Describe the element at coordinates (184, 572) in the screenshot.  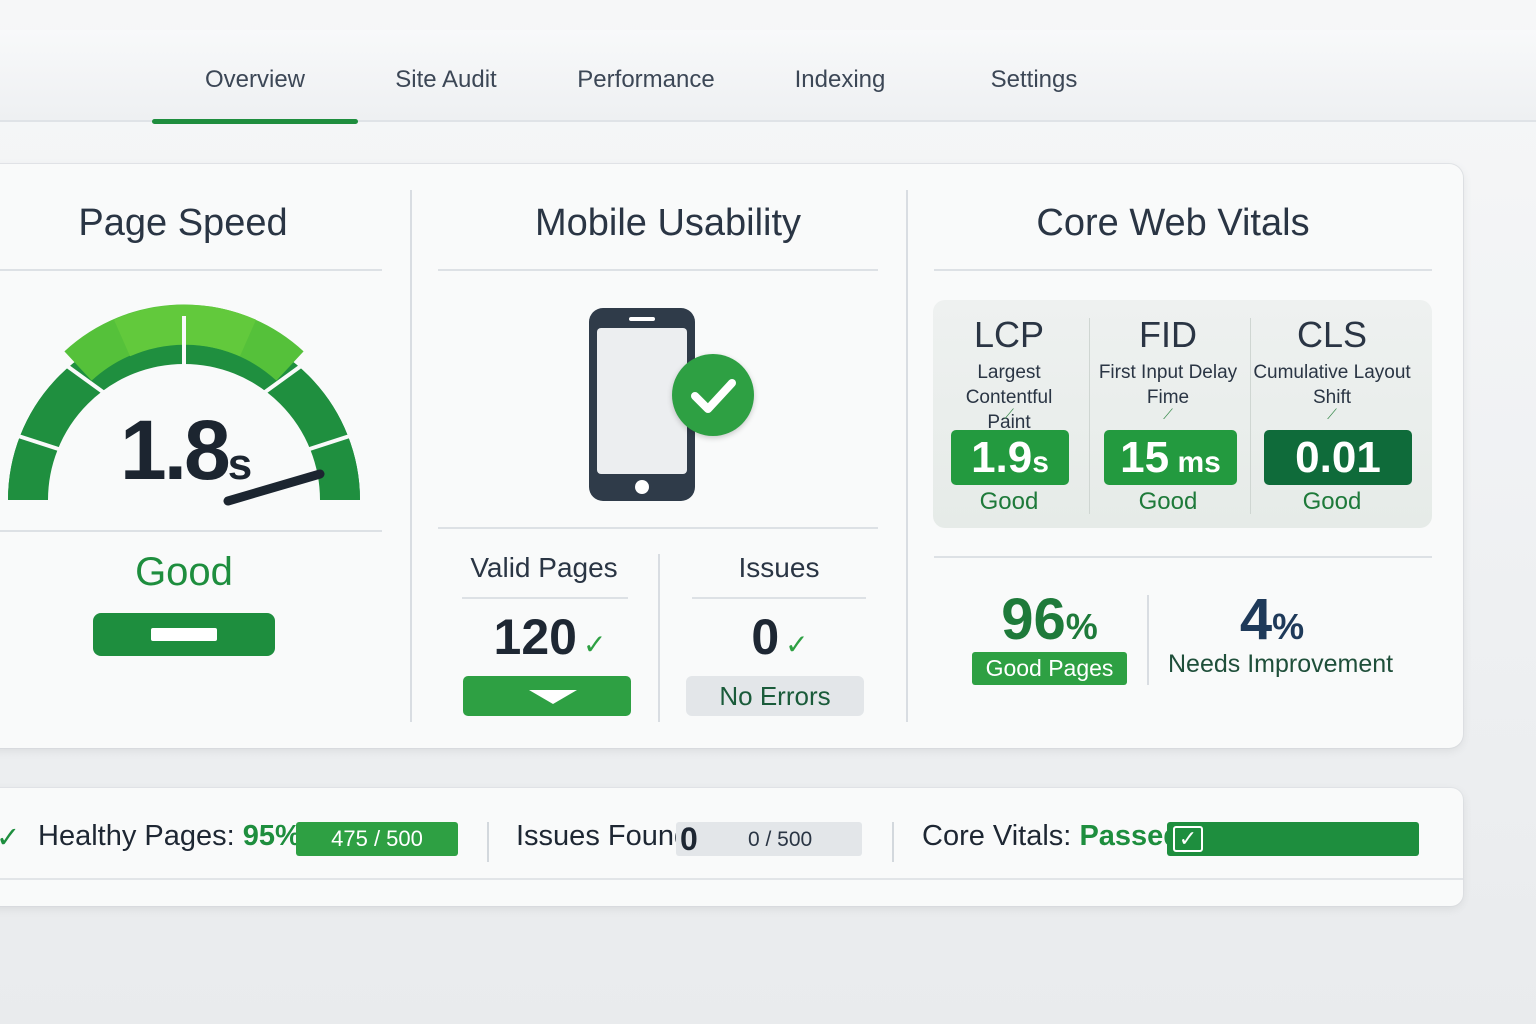
I see `page-speed-status: Good` at that location.